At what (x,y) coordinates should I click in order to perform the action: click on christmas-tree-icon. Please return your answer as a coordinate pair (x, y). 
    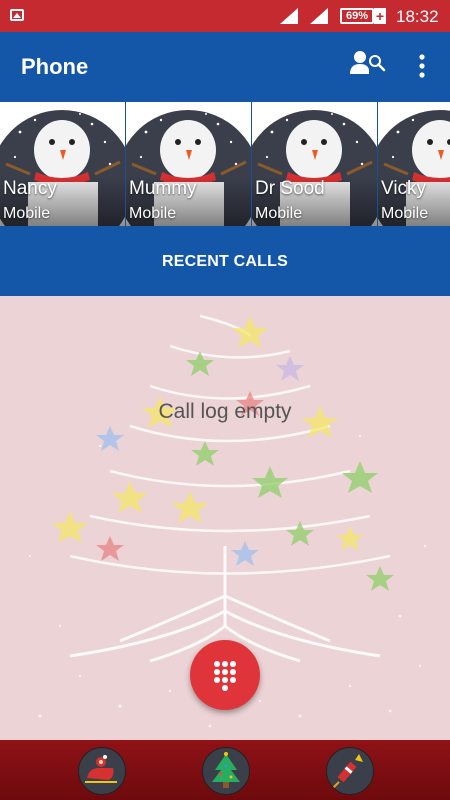
    Looking at the image, I should click on (226, 771).